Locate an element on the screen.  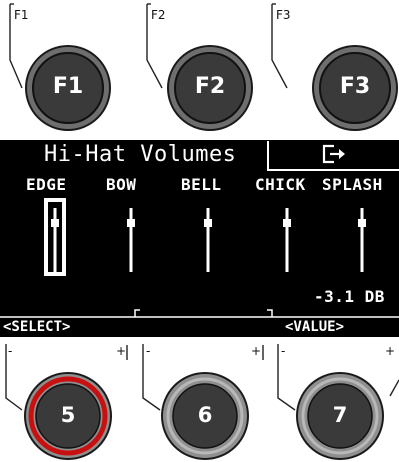
channel-label-bow: BOW is located at coordinates (121, 184).